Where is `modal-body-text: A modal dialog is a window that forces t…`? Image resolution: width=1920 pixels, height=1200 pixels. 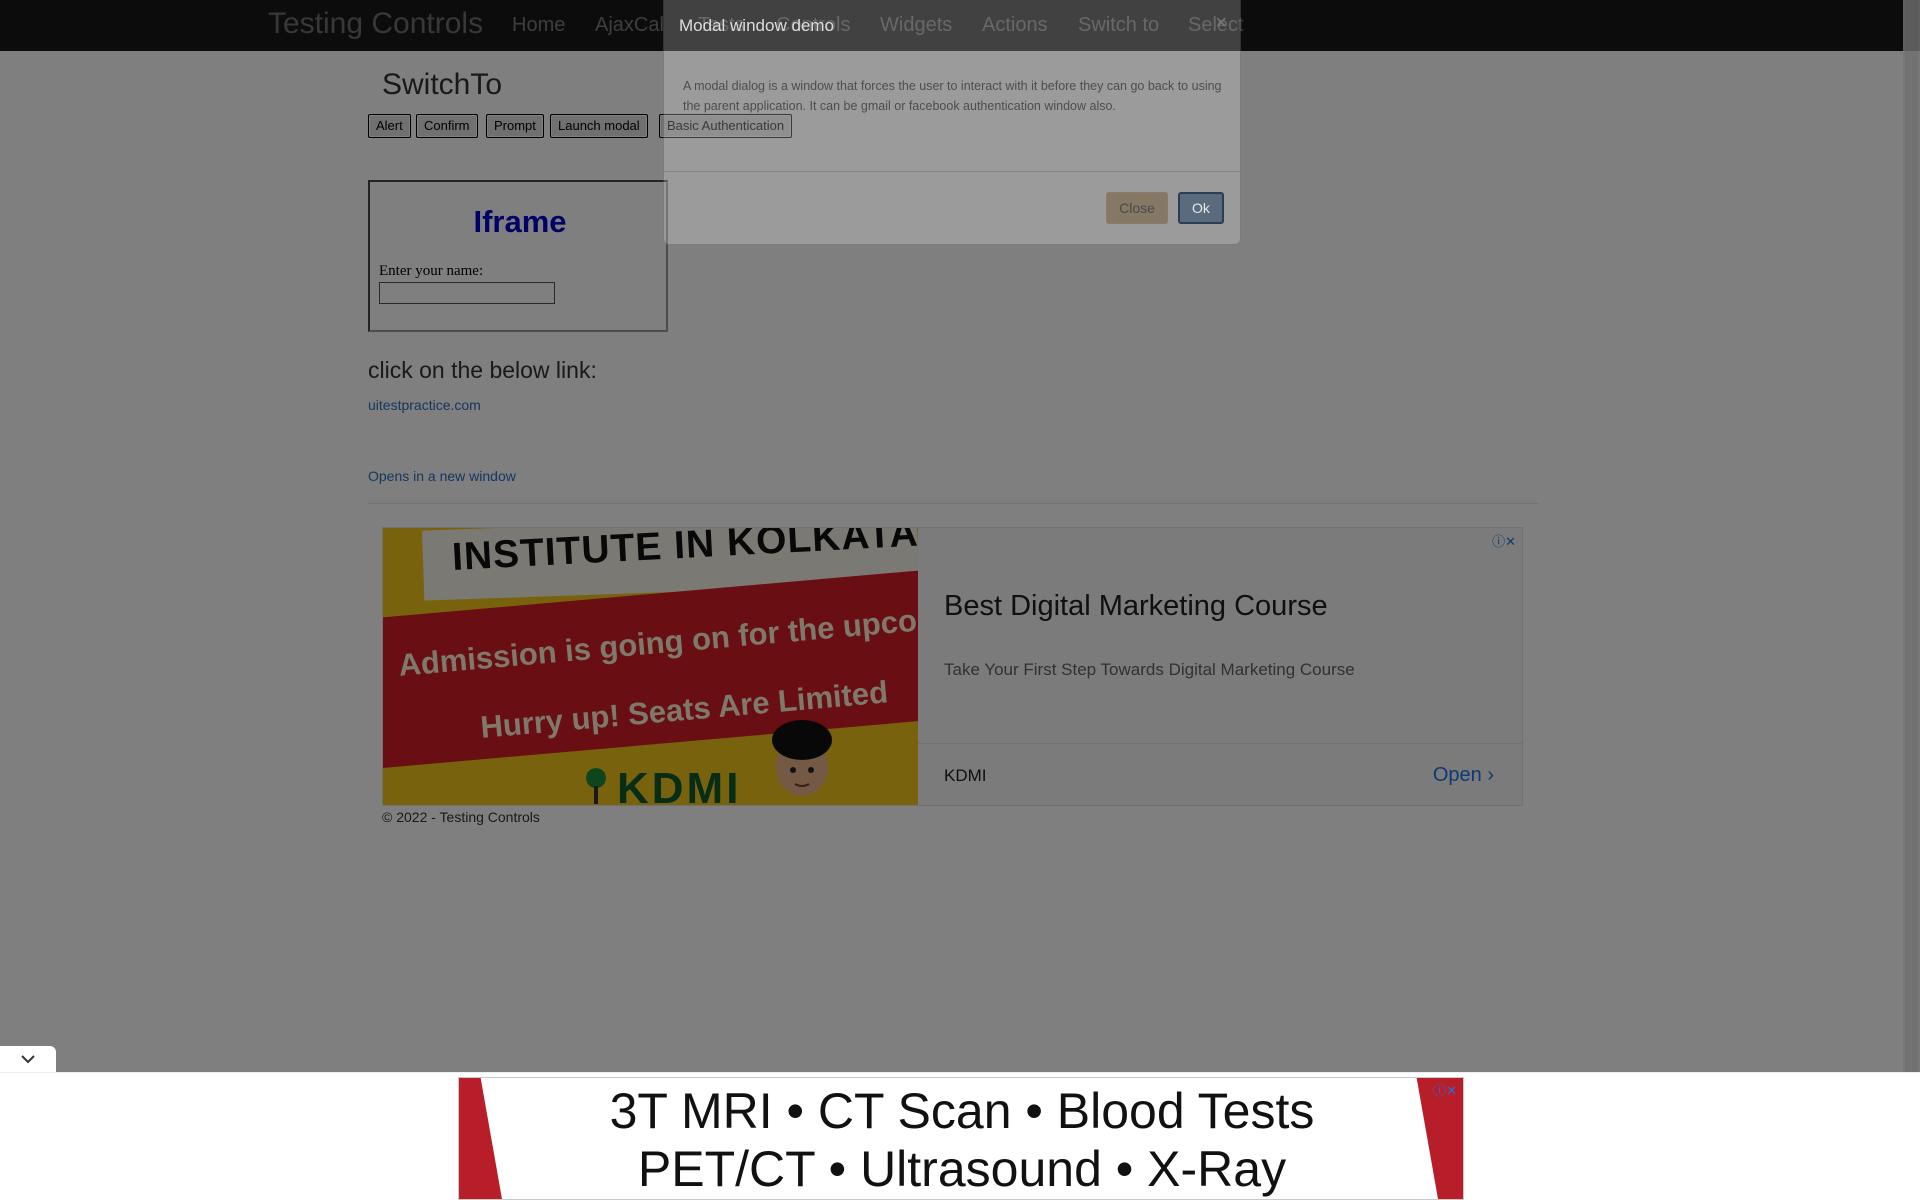
modal-body-text: A modal dialog is a window that forces t… is located at coordinates (952, 96).